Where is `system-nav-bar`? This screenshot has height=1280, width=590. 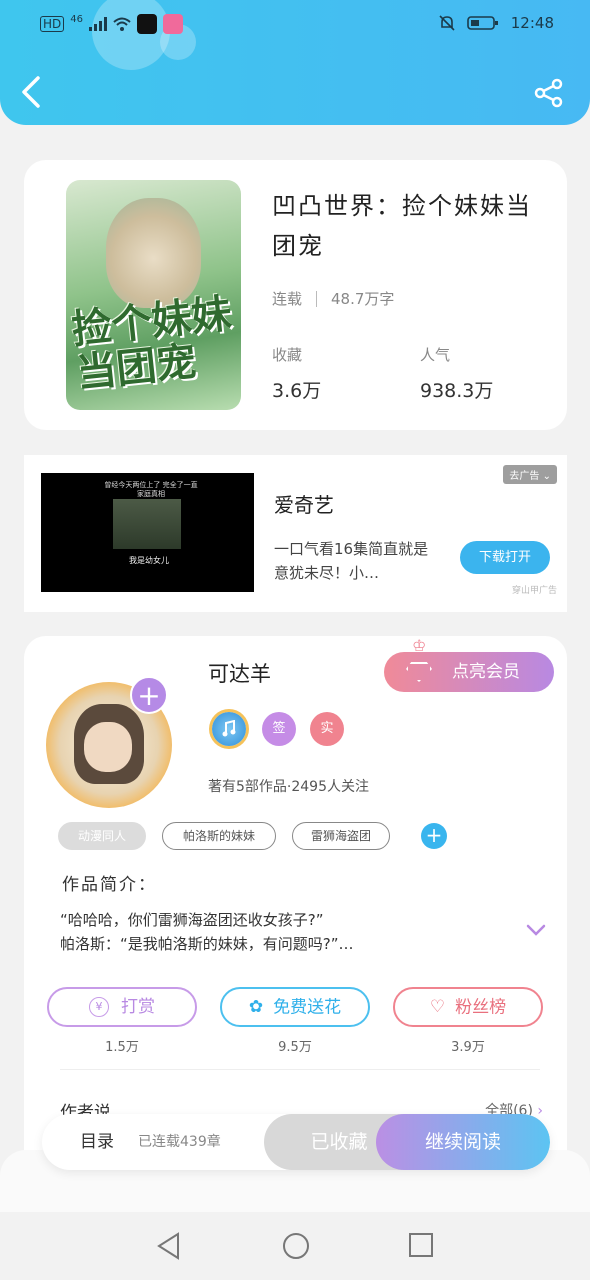 system-nav-bar is located at coordinates (295, 1246).